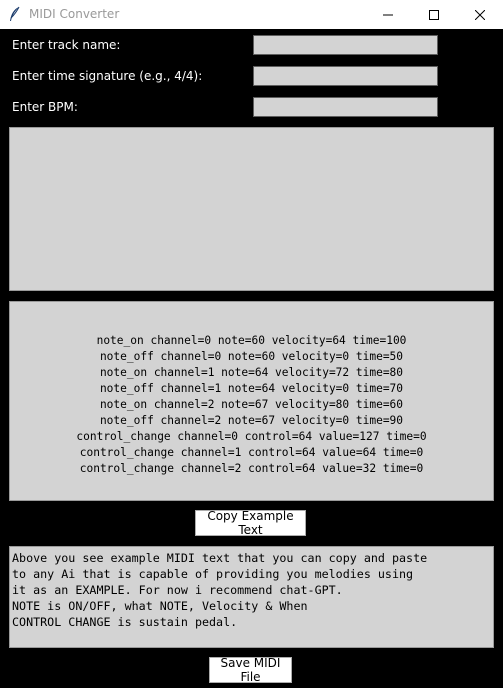 This screenshot has height=688, width=503. What do you see at coordinates (250, 670) in the screenshot?
I see `save-midi-button: Save MIDI File` at bounding box center [250, 670].